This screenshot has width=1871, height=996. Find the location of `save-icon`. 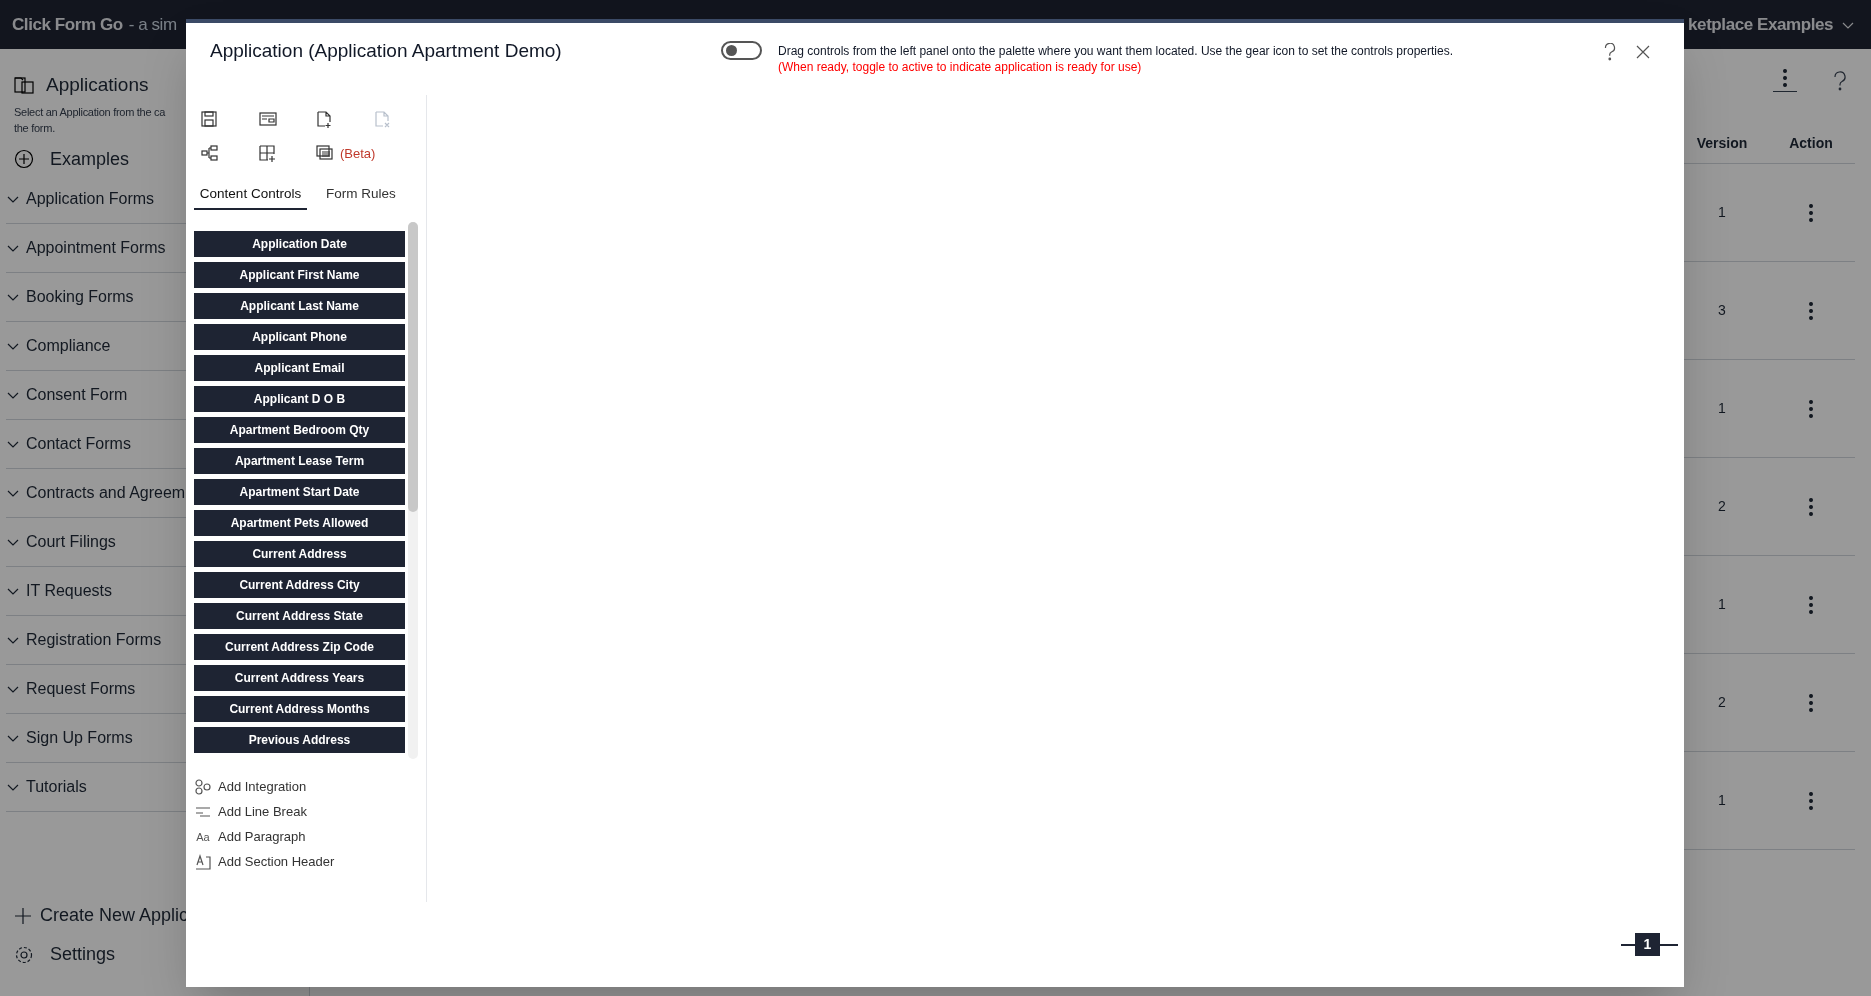

save-icon is located at coordinates (210, 119).